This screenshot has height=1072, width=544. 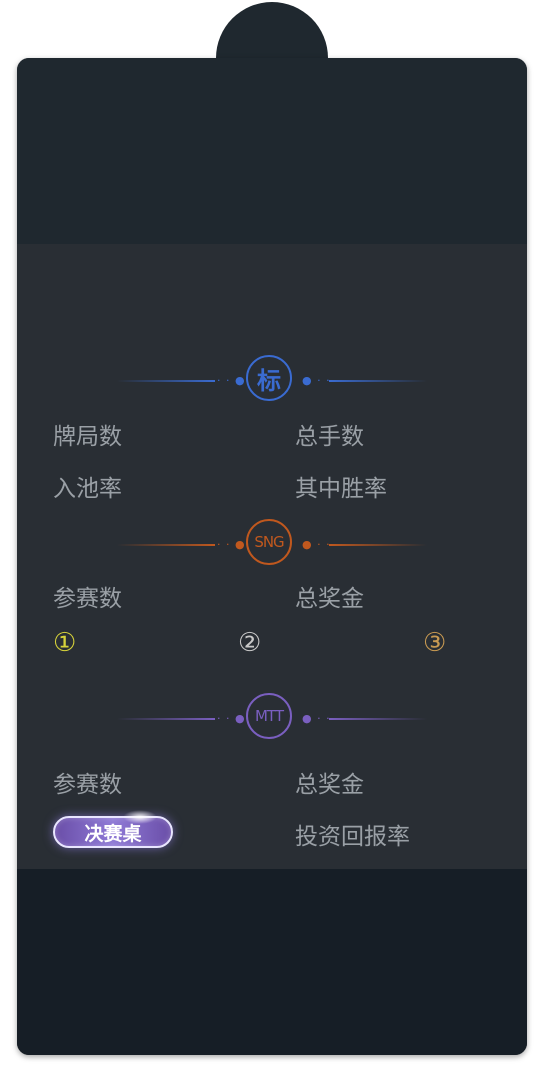 I want to click on sng-entries-label: 参赛数, so click(x=87, y=599).